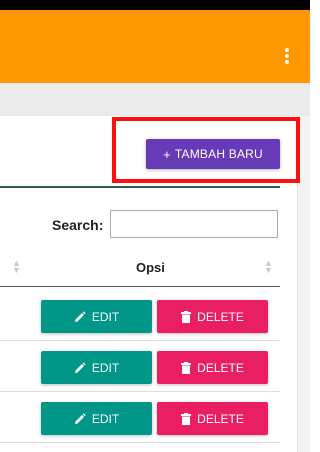  What do you see at coordinates (287, 55) in the screenshot?
I see `more-vert-icon` at bounding box center [287, 55].